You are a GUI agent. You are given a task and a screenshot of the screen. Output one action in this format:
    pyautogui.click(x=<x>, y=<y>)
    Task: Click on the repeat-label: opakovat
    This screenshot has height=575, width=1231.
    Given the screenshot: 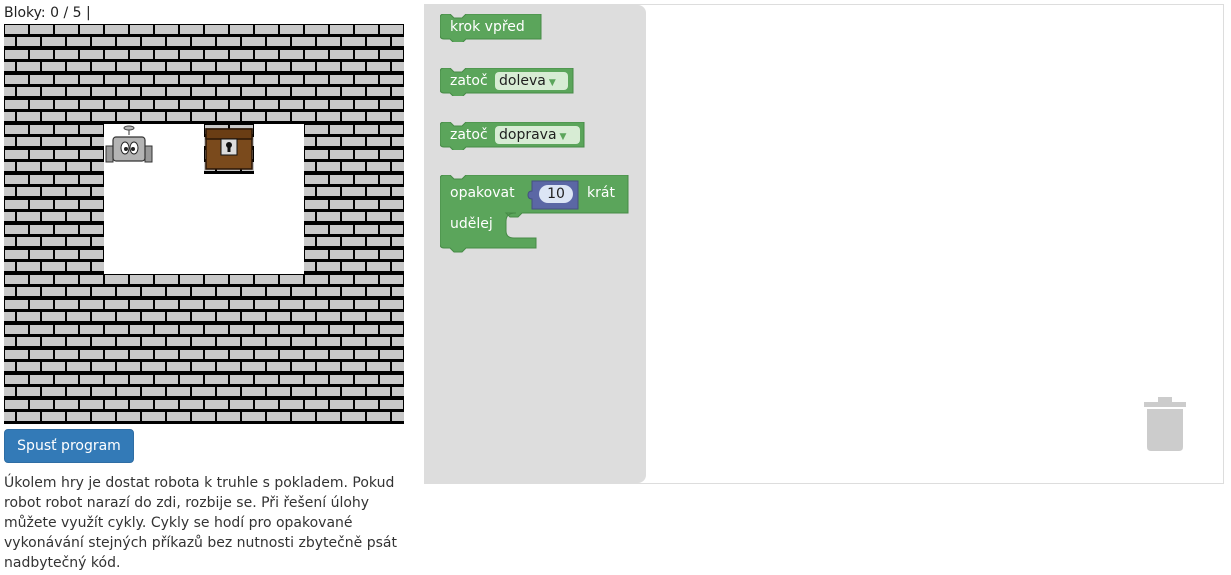 What is the action you would take?
    pyautogui.click(x=482, y=193)
    